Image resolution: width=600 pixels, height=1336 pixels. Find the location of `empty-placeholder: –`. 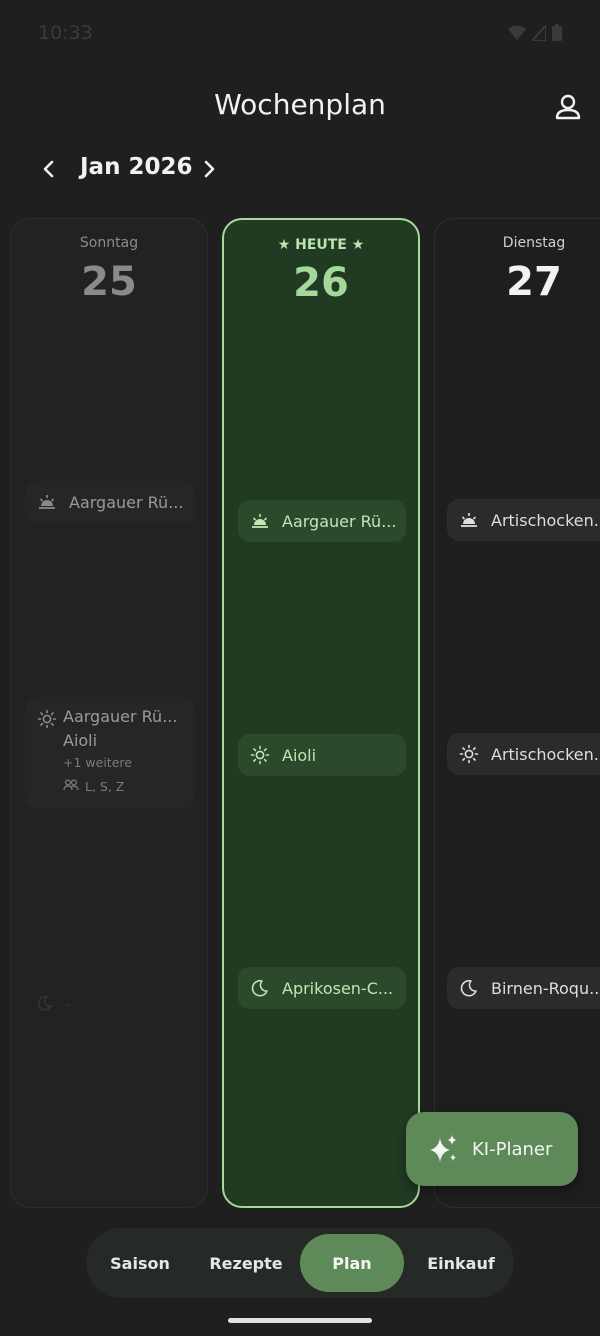

empty-placeholder: – is located at coordinates (68, 1005).